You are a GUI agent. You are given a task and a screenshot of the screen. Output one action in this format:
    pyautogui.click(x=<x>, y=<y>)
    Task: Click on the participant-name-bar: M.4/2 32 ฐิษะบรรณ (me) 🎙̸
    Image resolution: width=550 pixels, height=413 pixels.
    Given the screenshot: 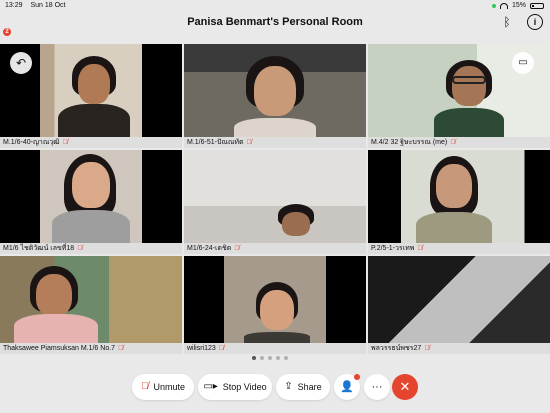 What is the action you would take?
    pyautogui.click(x=459, y=142)
    